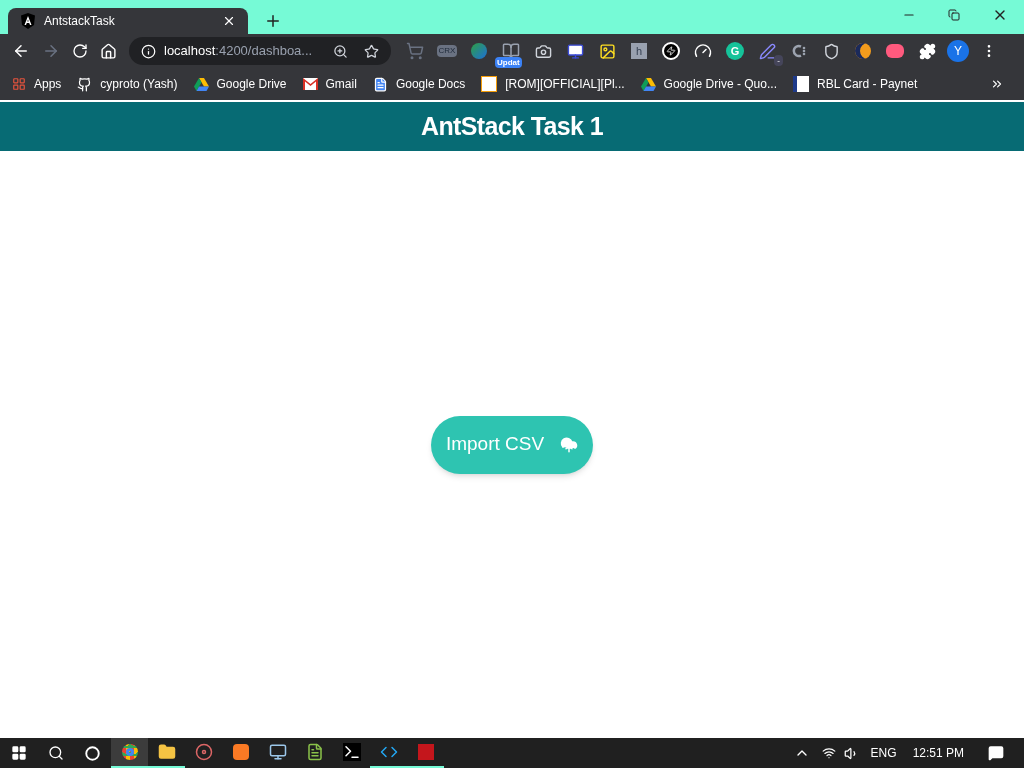 The image size is (1024, 768). I want to click on image-icon, so click(607, 51).